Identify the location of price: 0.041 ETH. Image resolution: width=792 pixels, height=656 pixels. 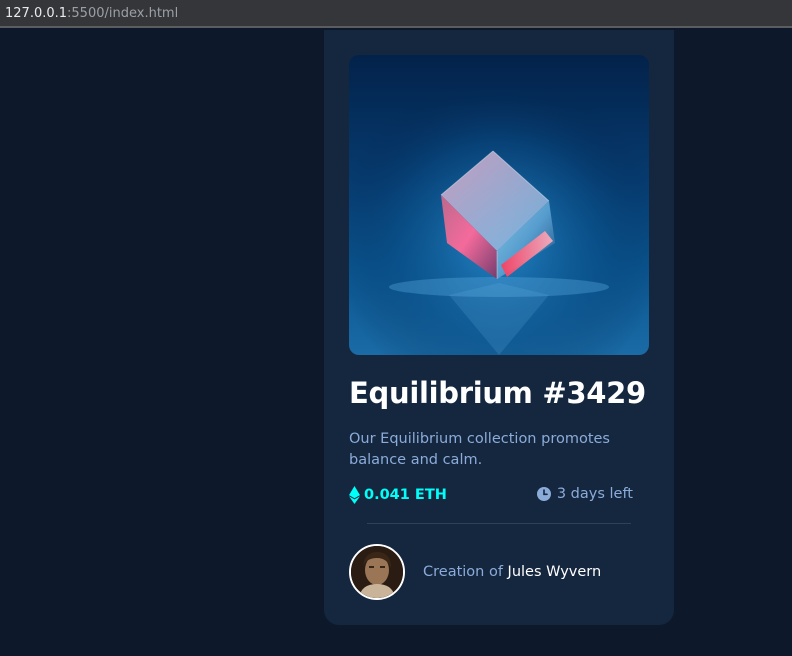
(398, 495).